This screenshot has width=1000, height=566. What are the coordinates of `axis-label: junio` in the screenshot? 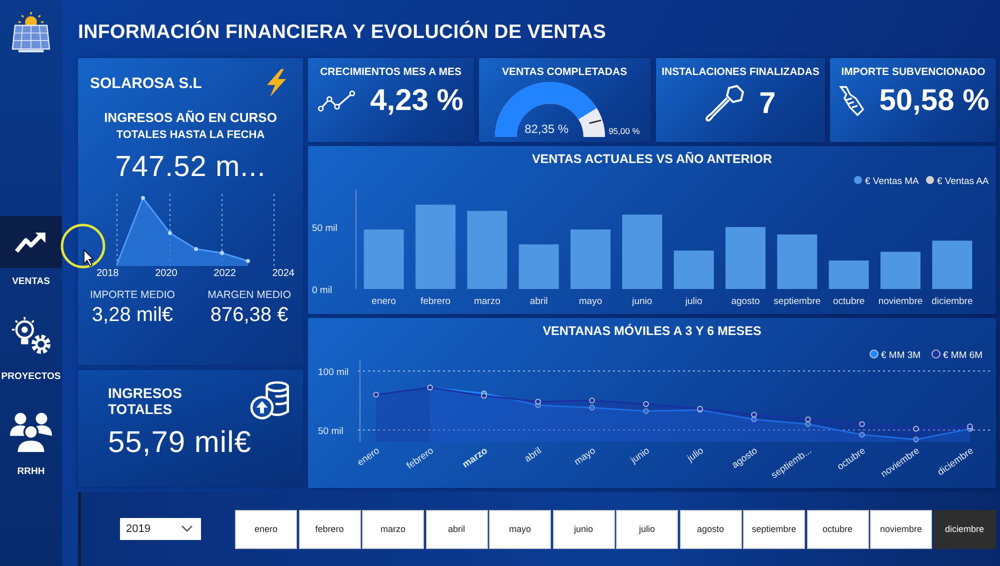 It's located at (642, 301).